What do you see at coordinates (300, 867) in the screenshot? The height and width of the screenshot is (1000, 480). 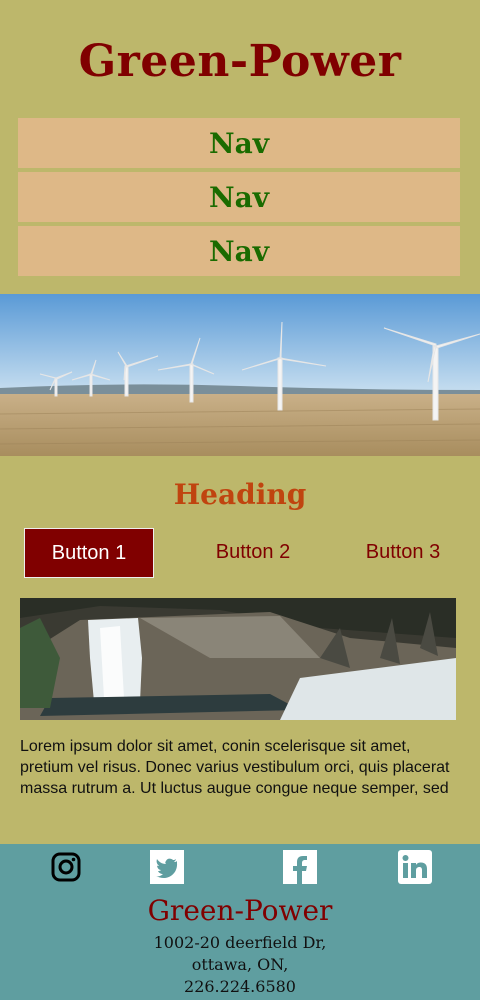 I see `facebook-icon` at bounding box center [300, 867].